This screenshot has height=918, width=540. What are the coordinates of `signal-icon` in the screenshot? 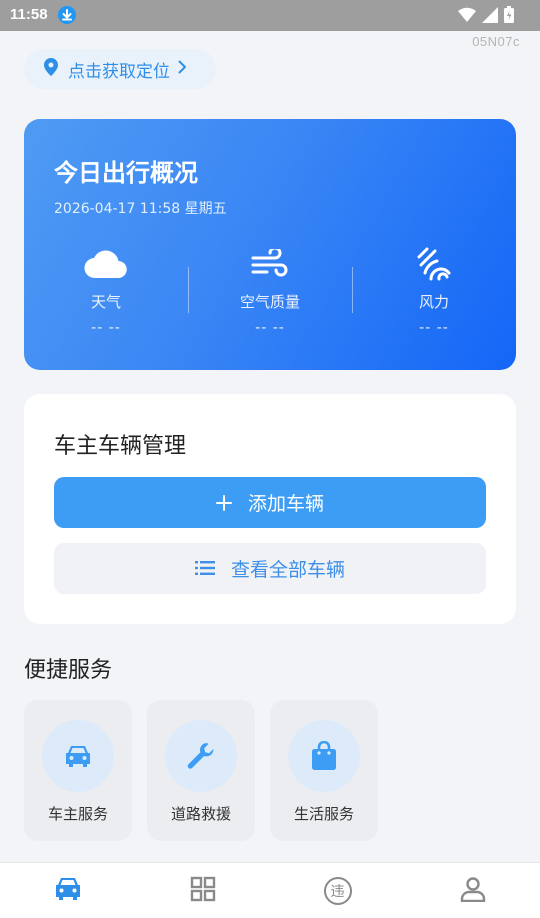 It's located at (490, 14).